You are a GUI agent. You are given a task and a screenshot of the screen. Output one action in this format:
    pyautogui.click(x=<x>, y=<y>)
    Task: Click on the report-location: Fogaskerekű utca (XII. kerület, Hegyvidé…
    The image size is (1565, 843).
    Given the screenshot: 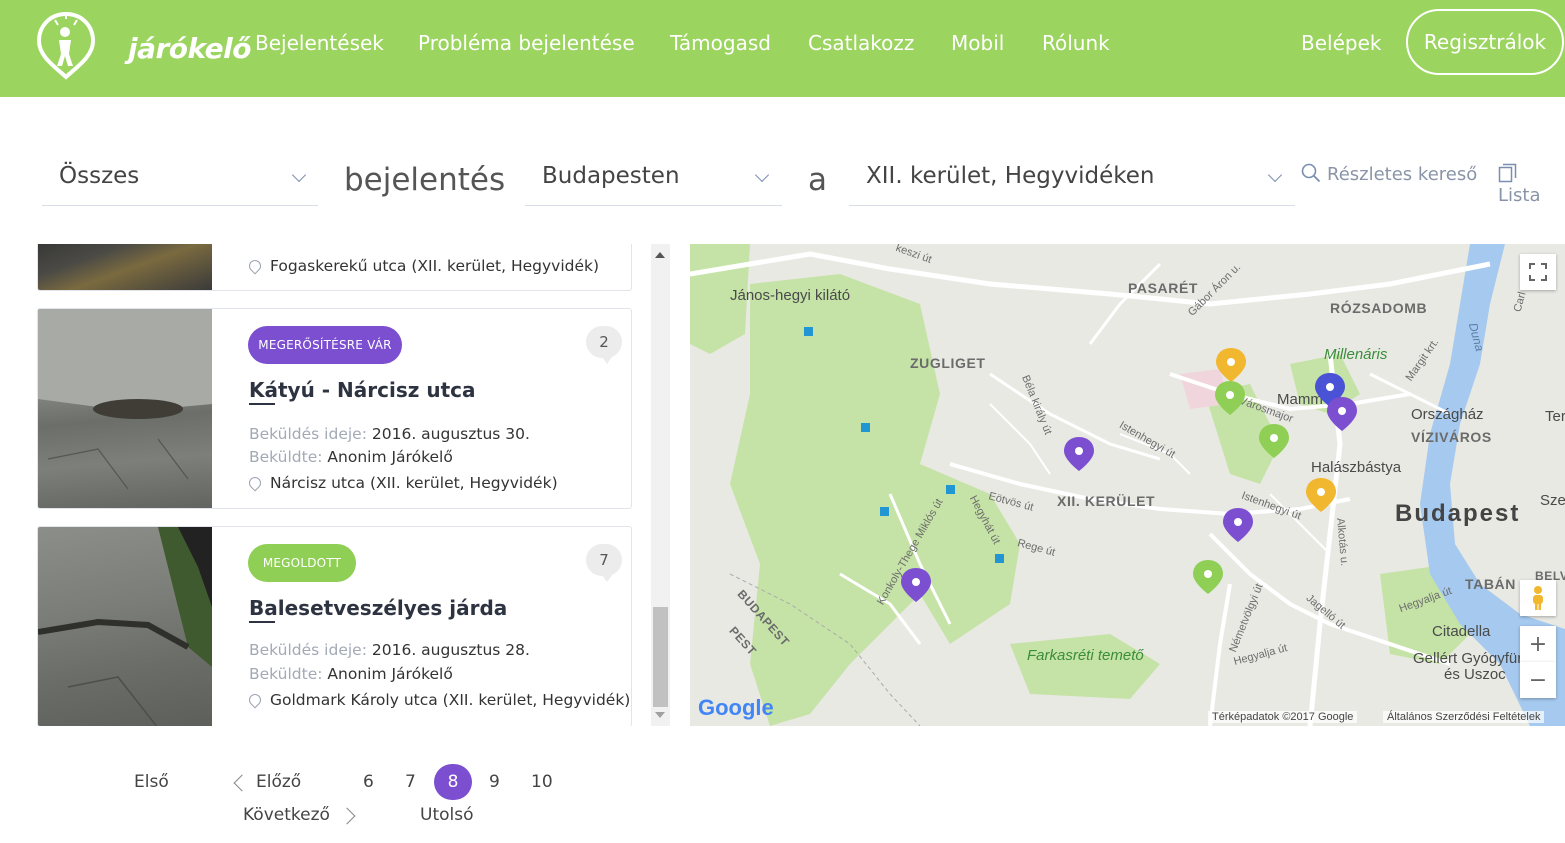 What is the action you would take?
    pyautogui.click(x=422, y=266)
    